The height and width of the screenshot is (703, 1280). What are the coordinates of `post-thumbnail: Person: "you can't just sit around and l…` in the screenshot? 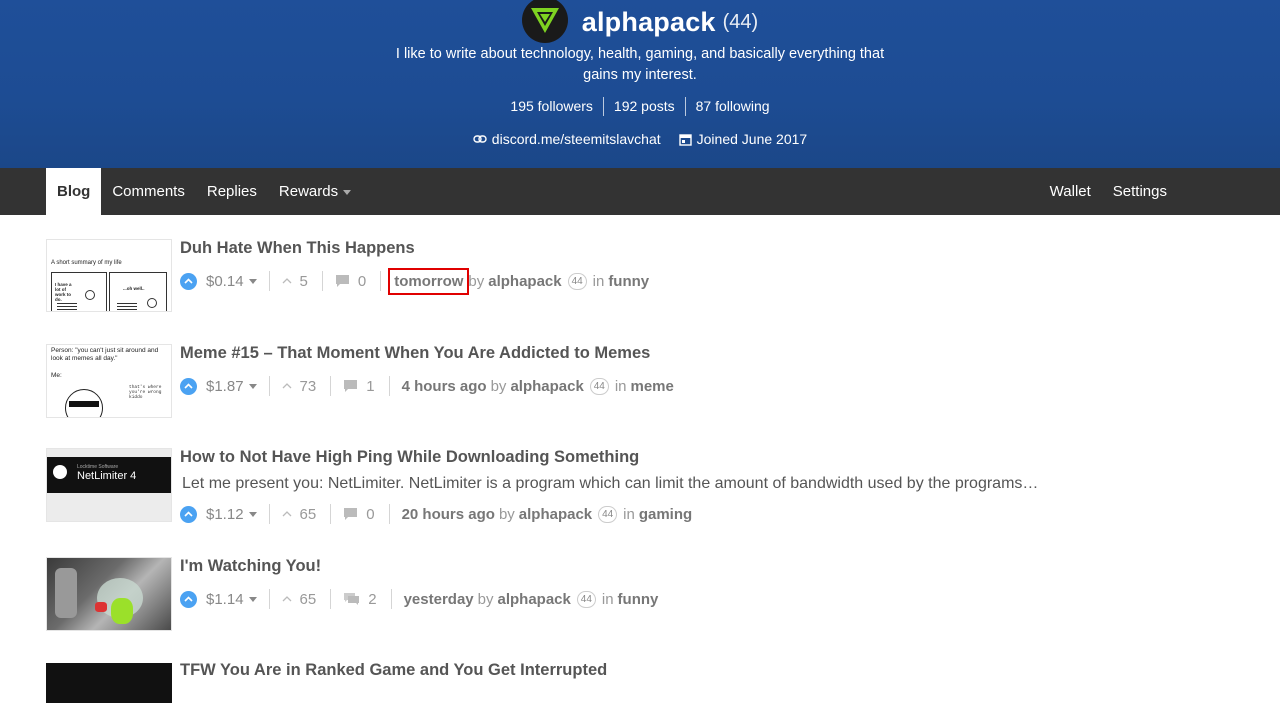 It's located at (109, 381).